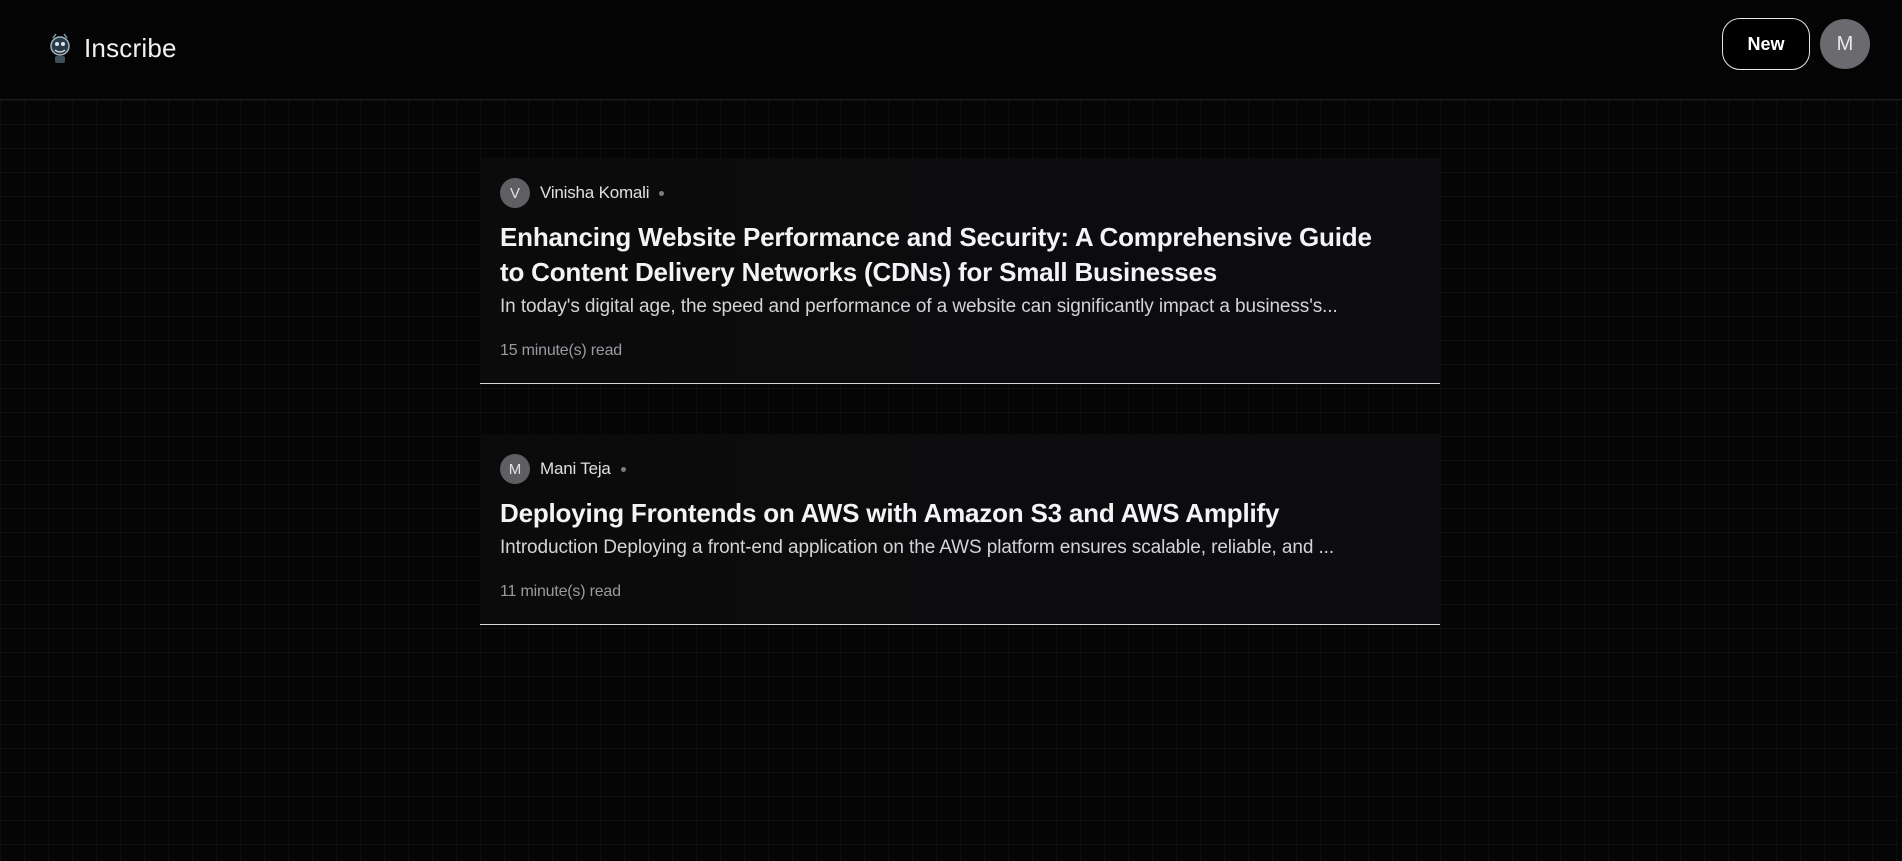 The width and height of the screenshot is (1902, 861). What do you see at coordinates (130, 47) in the screenshot?
I see `brand-name: Inscribe` at bounding box center [130, 47].